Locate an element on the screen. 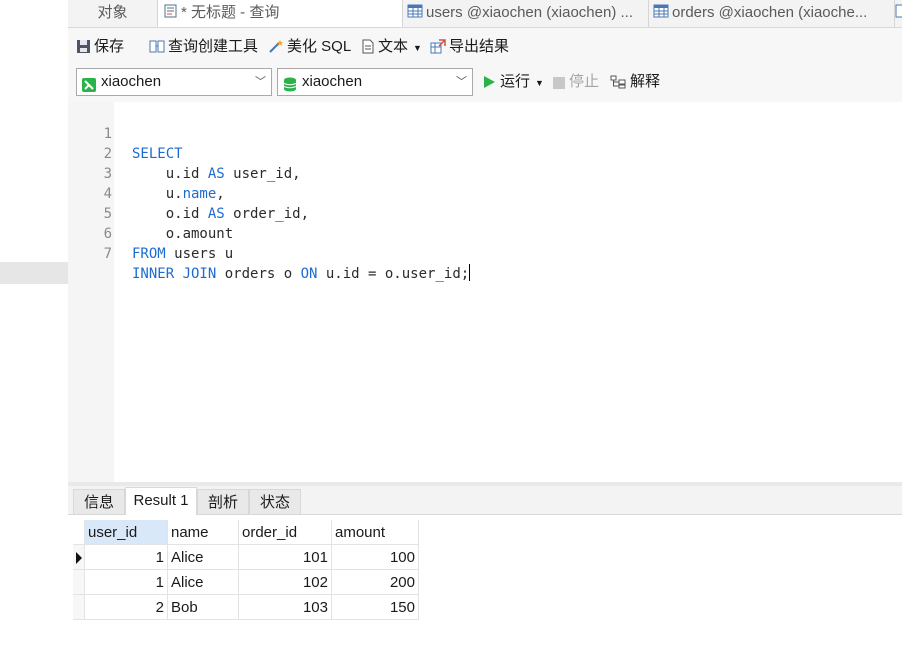  current-row-marker-icon is located at coordinates (79, 558).